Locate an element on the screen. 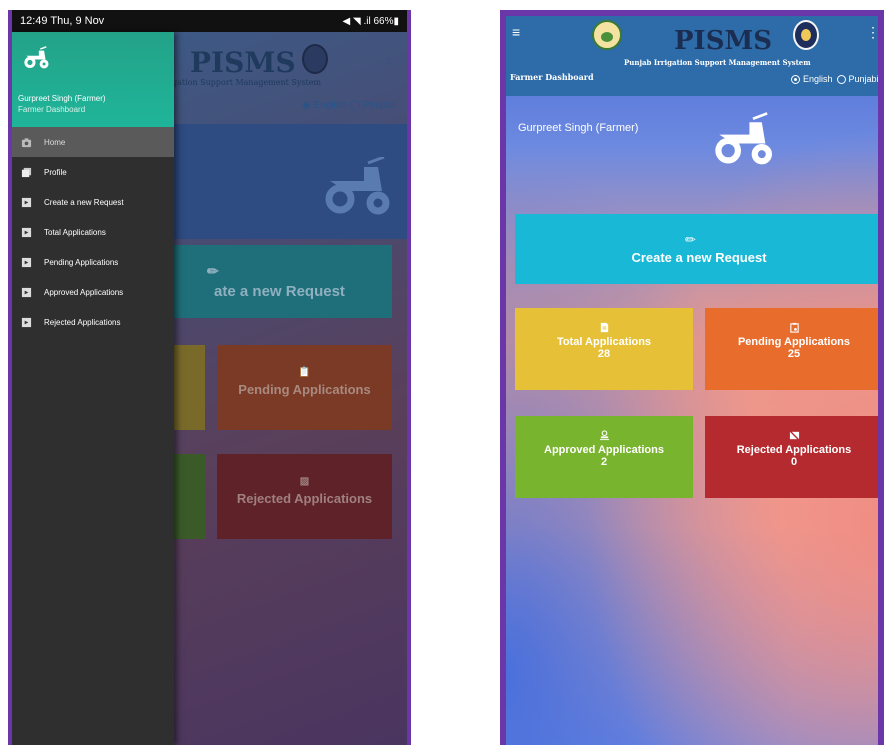 This screenshot has width=888, height=745. bg-request-button: ✏ ate a new Request is located at coordinates (279, 281).